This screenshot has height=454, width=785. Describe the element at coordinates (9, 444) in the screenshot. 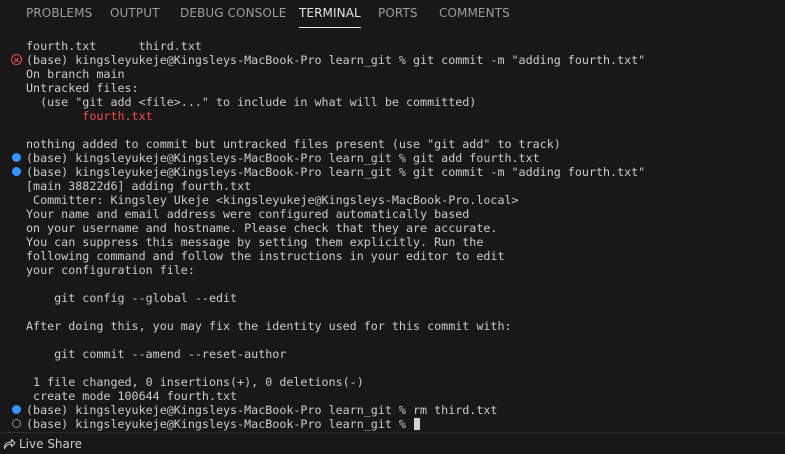

I see `live-share-icon` at that location.